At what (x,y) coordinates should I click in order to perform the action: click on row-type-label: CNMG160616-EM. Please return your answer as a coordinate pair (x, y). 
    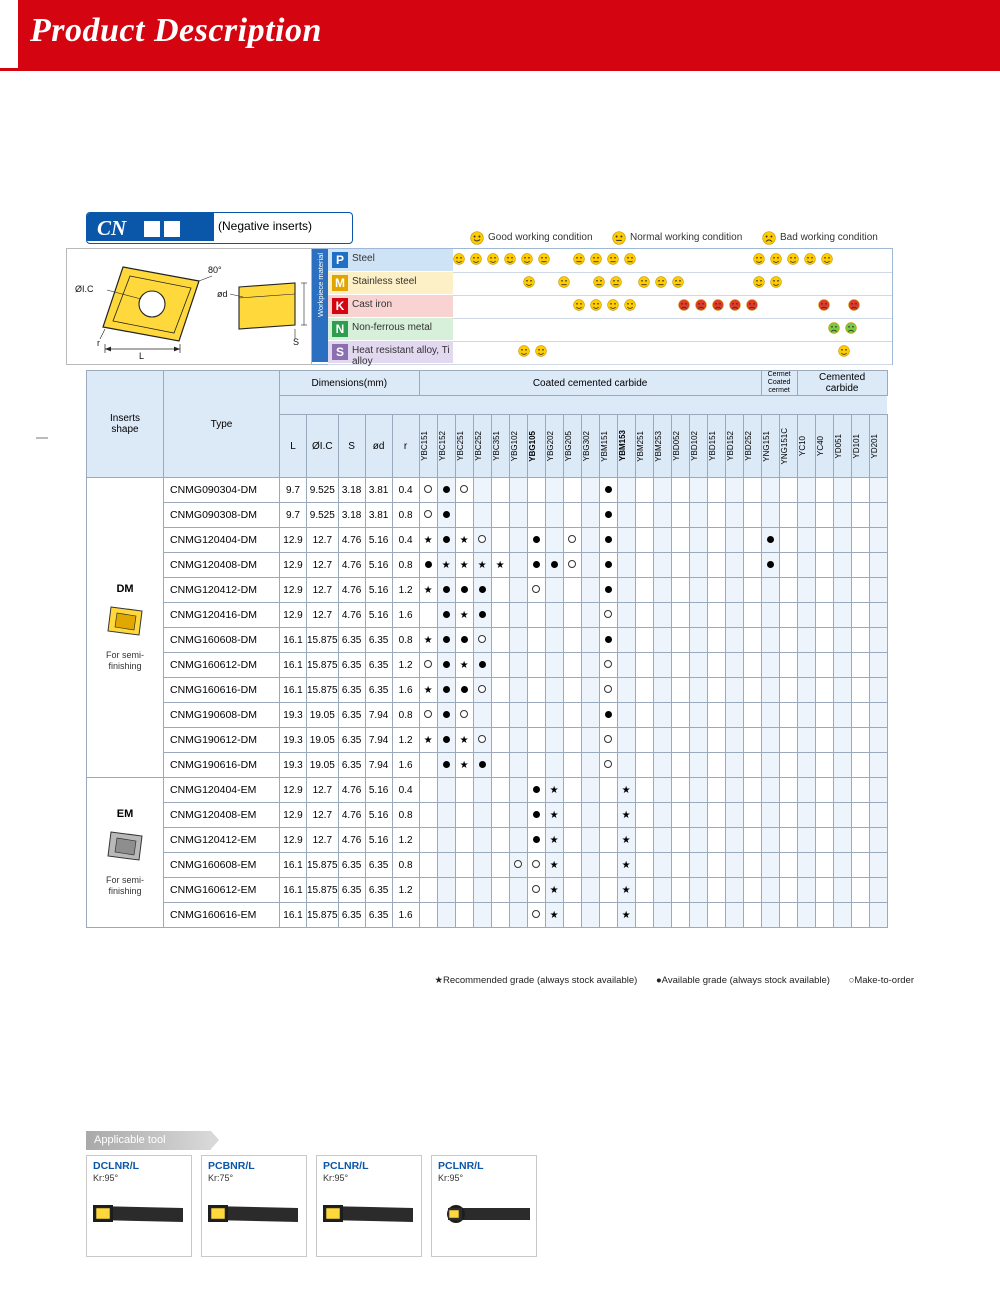
    Looking at the image, I should click on (221, 915).